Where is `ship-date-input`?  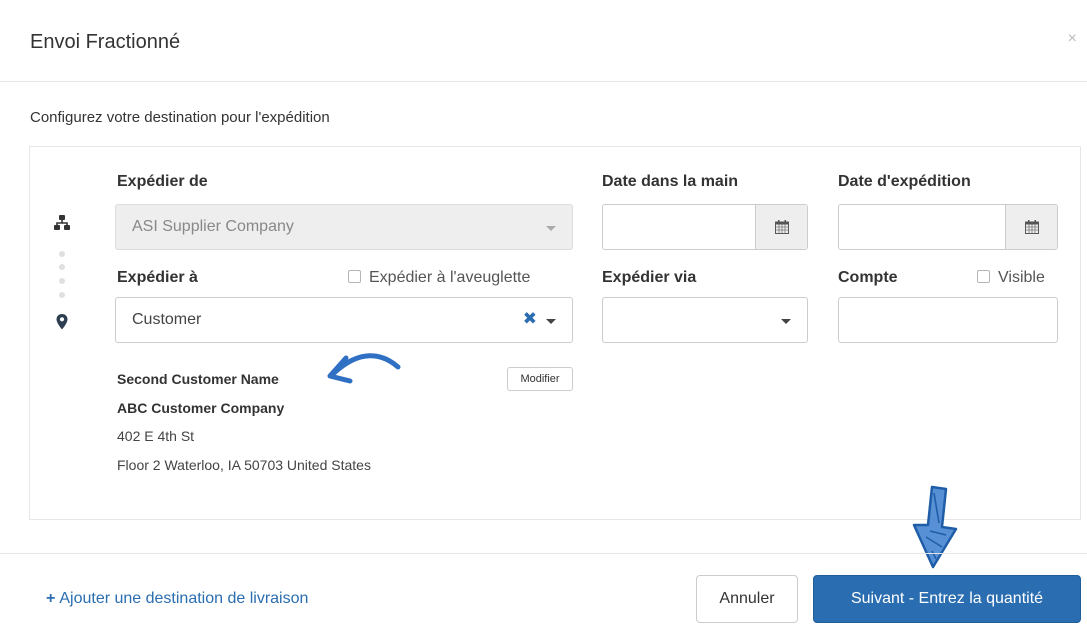
ship-date-input is located at coordinates (948, 227).